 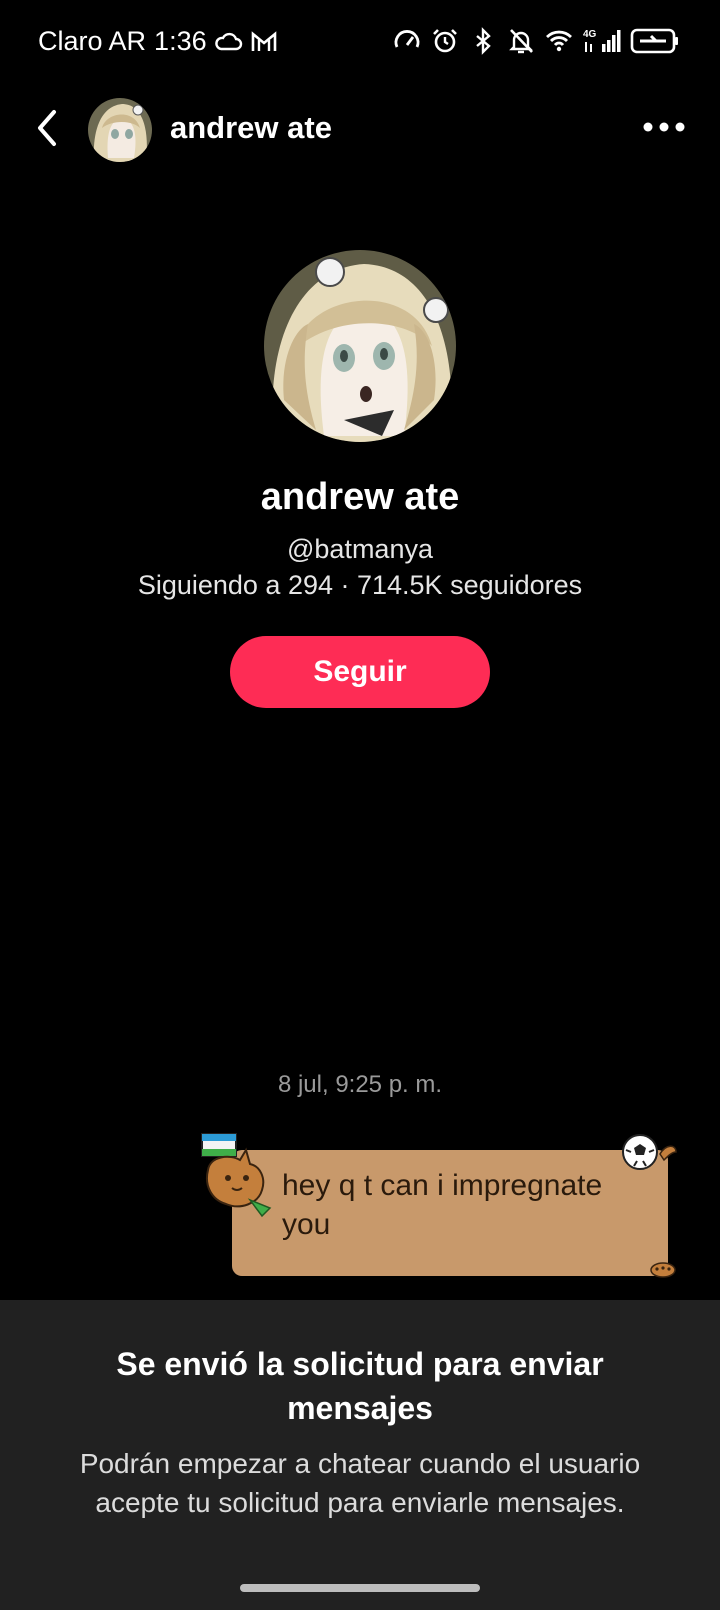 What do you see at coordinates (360, 497) in the screenshot?
I see `profile-name: andrew ate` at bounding box center [360, 497].